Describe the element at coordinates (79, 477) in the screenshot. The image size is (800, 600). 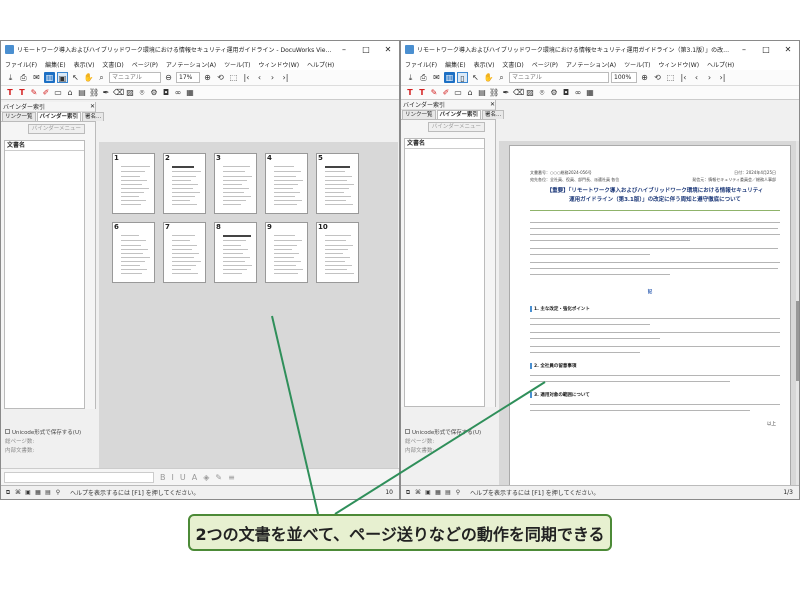
I see `font-select` at that location.